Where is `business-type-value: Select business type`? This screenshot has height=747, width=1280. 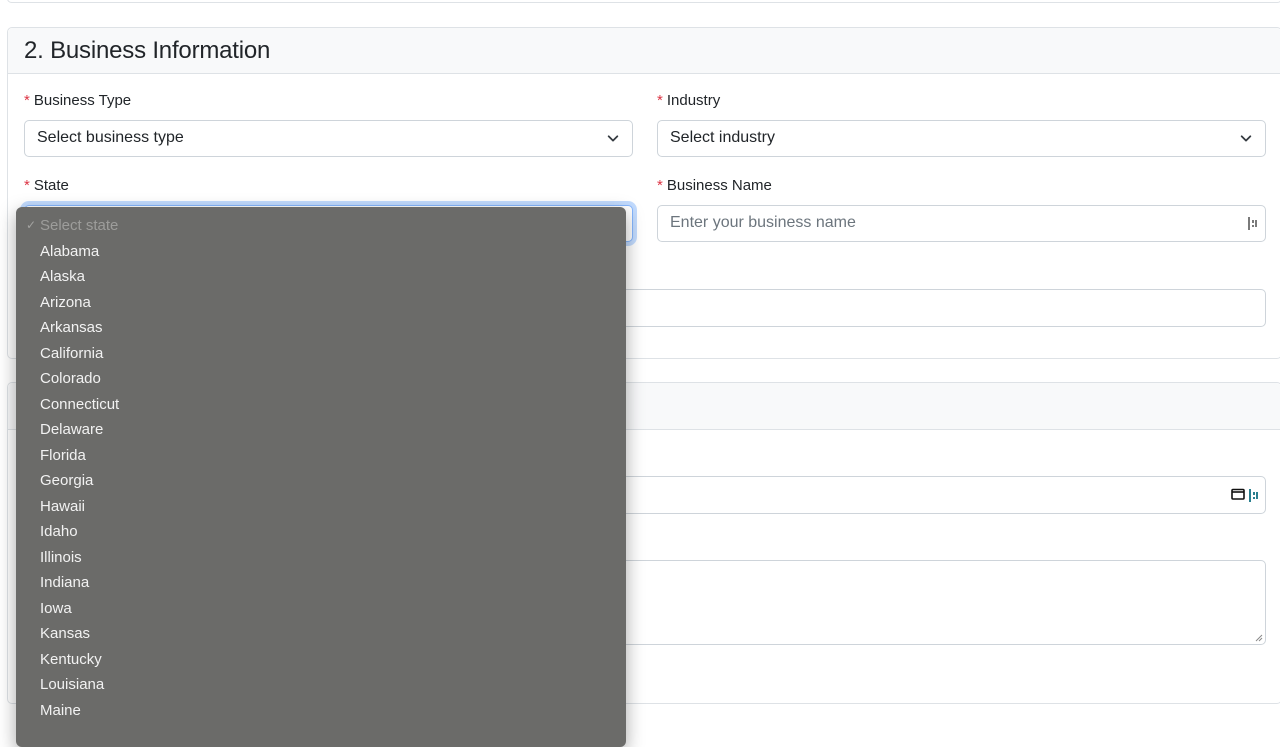 business-type-value: Select business type is located at coordinates (110, 137).